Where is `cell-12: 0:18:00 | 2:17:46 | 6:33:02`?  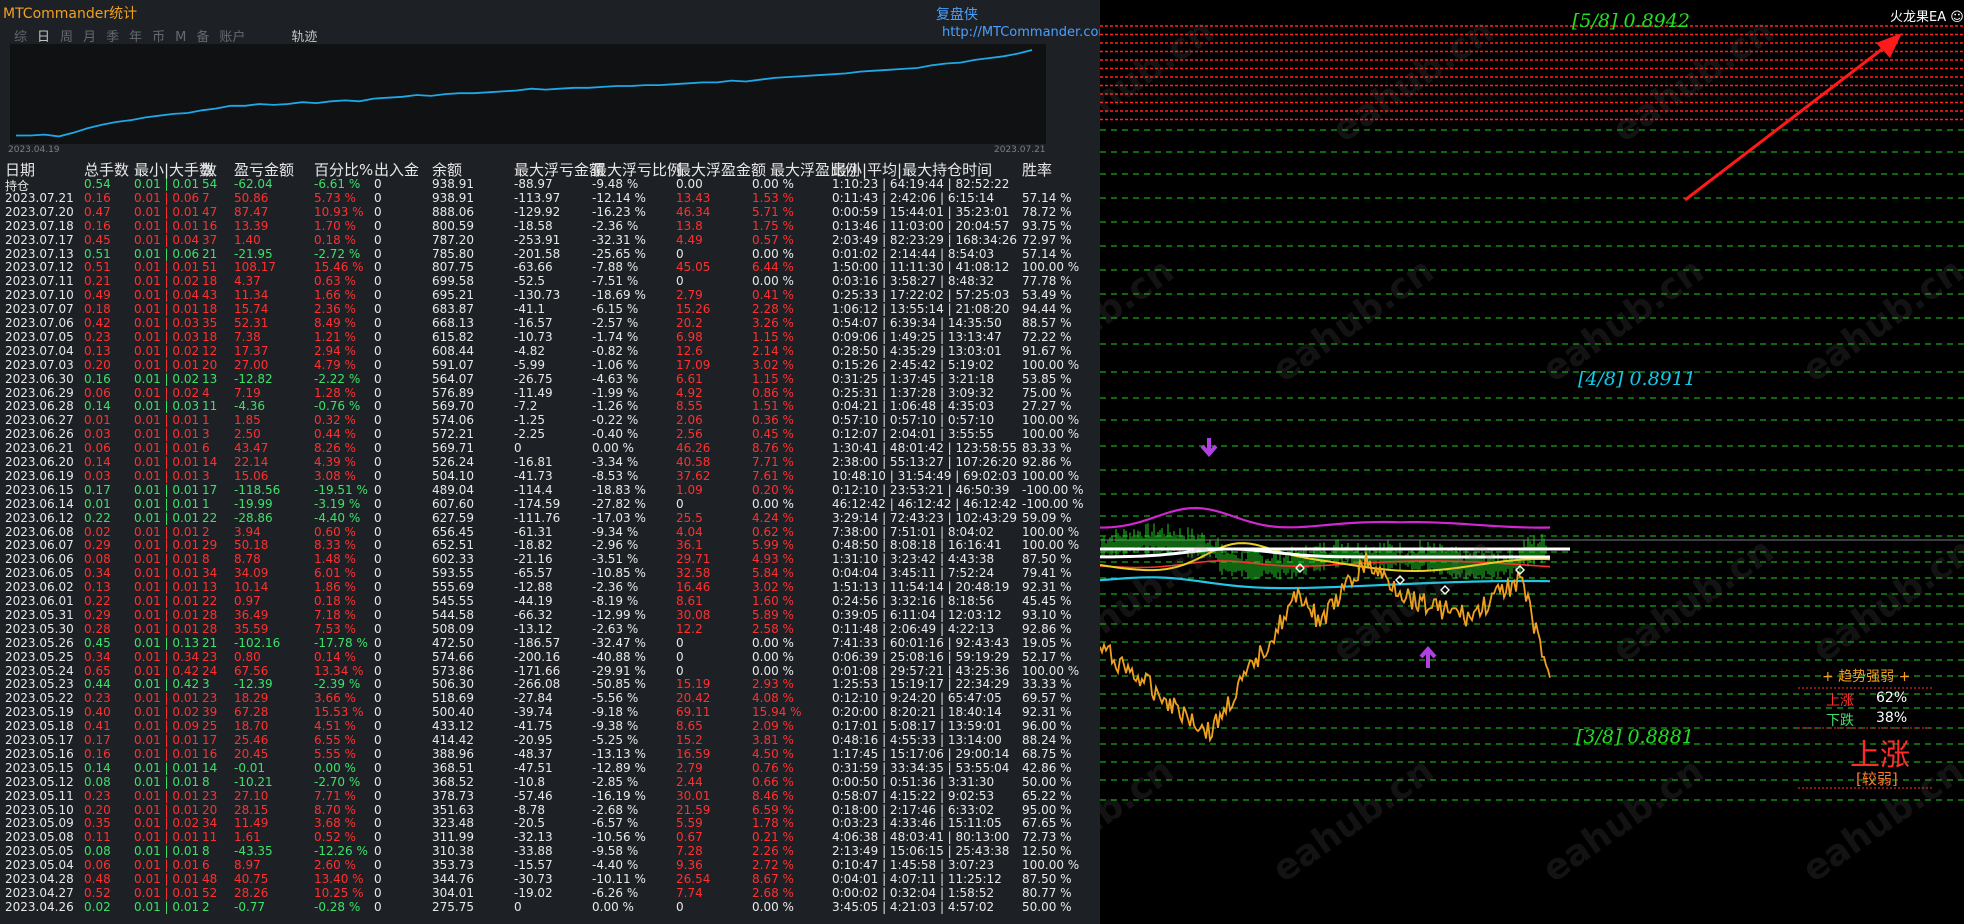 cell-12: 0:18:00 | 2:17:46 | 6:33:02 is located at coordinates (913, 809).